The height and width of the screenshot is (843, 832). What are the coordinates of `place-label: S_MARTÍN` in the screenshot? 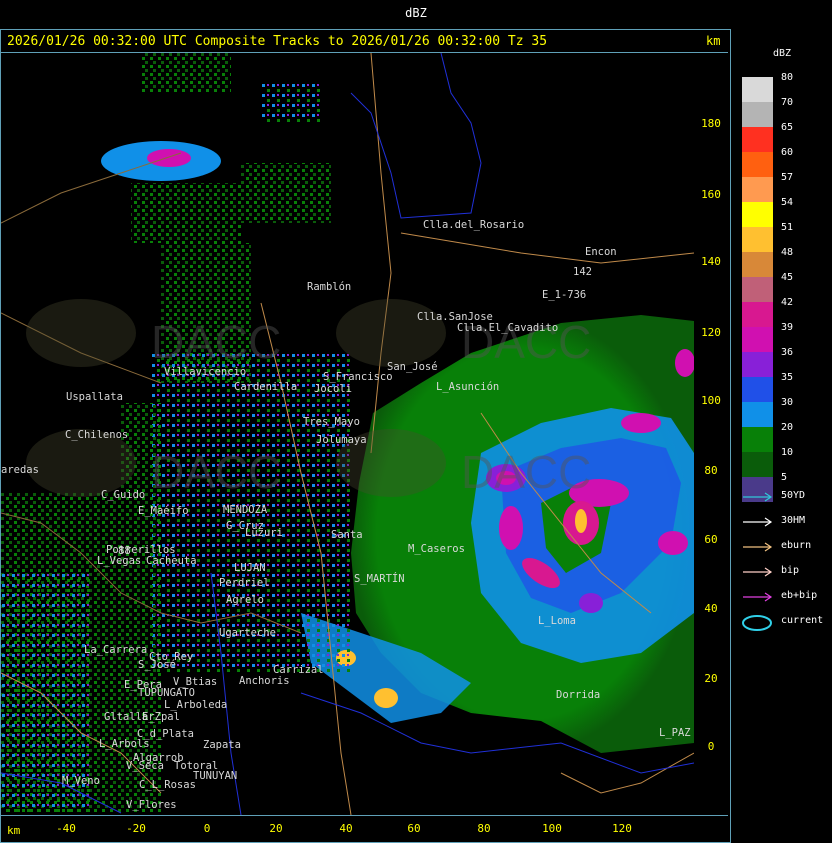 It's located at (379, 579).